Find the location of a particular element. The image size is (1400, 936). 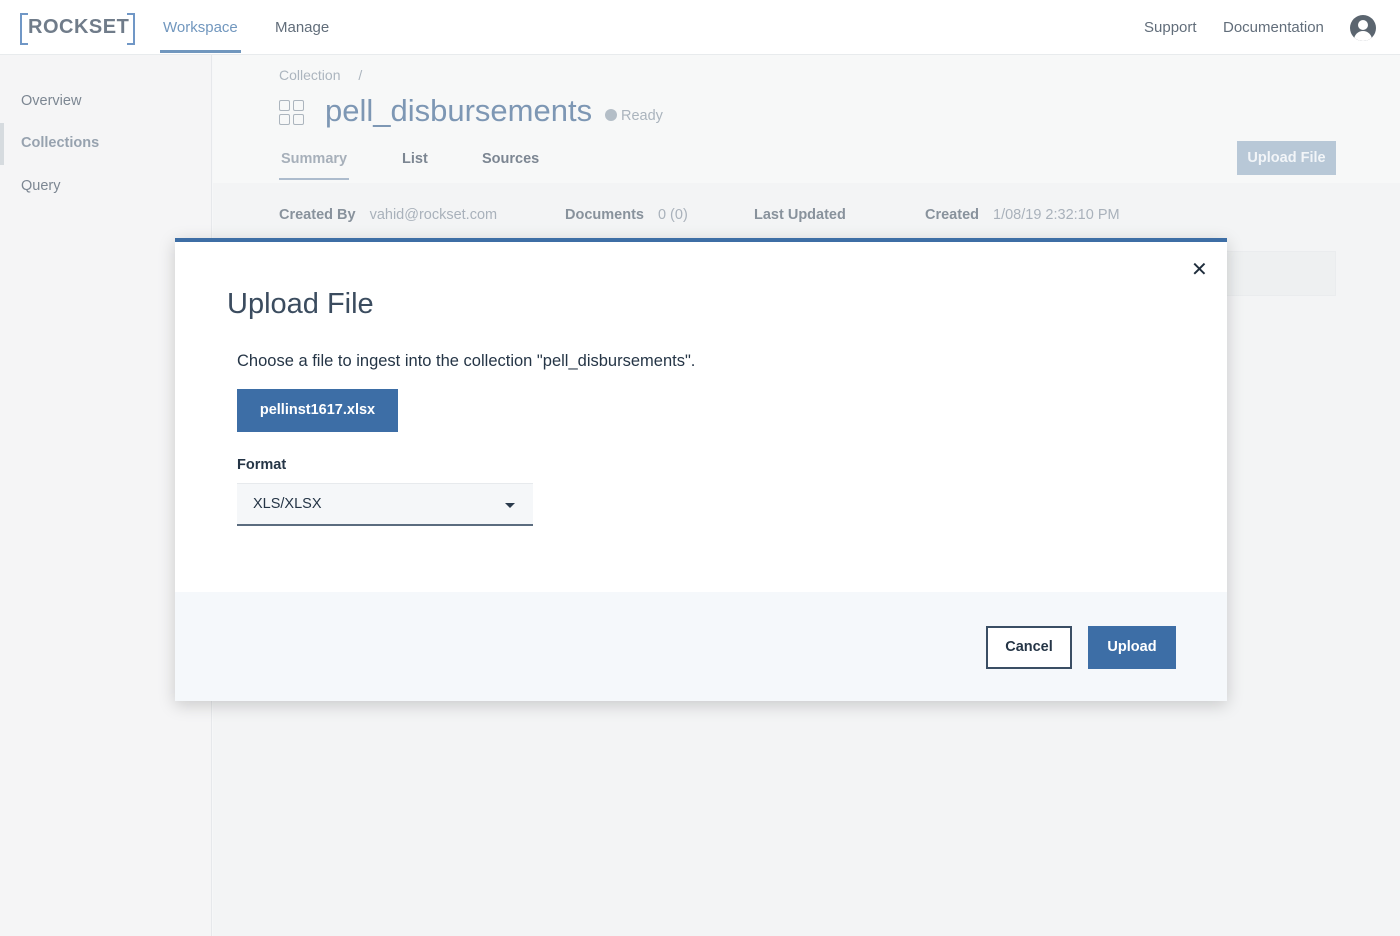

format-selected-value: XLS/XLSX is located at coordinates (287, 504).